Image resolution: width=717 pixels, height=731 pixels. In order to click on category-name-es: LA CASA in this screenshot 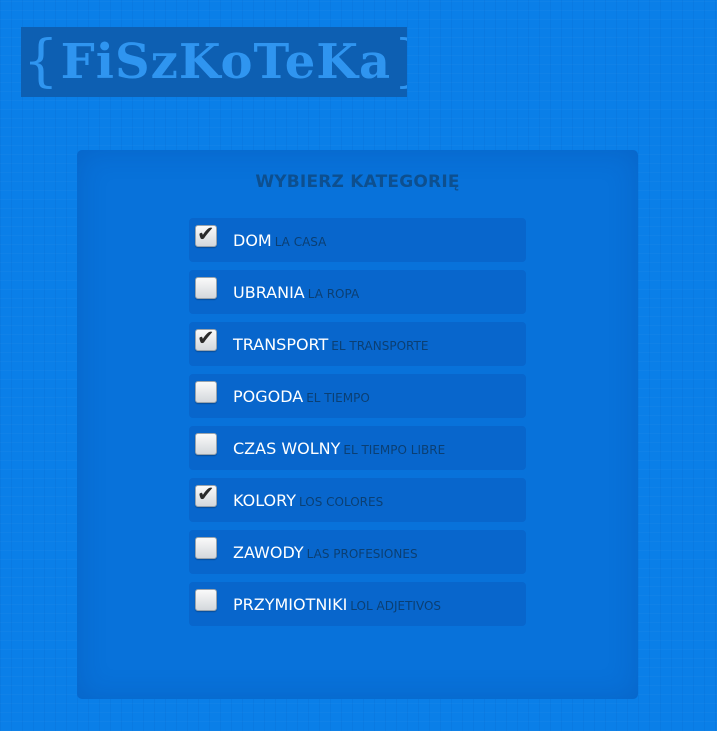, I will do `click(300, 242)`.